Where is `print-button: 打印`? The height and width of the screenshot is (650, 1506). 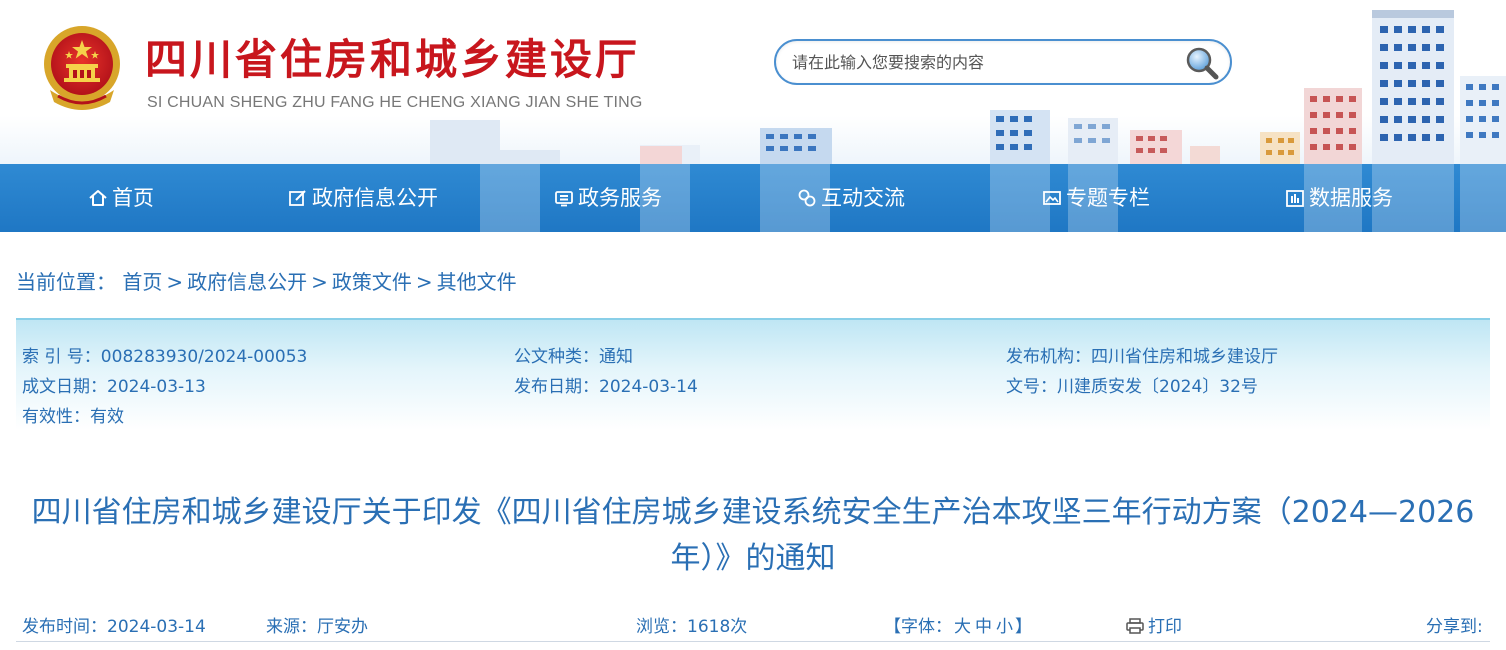 print-button: 打印 is located at coordinates (1154, 624).